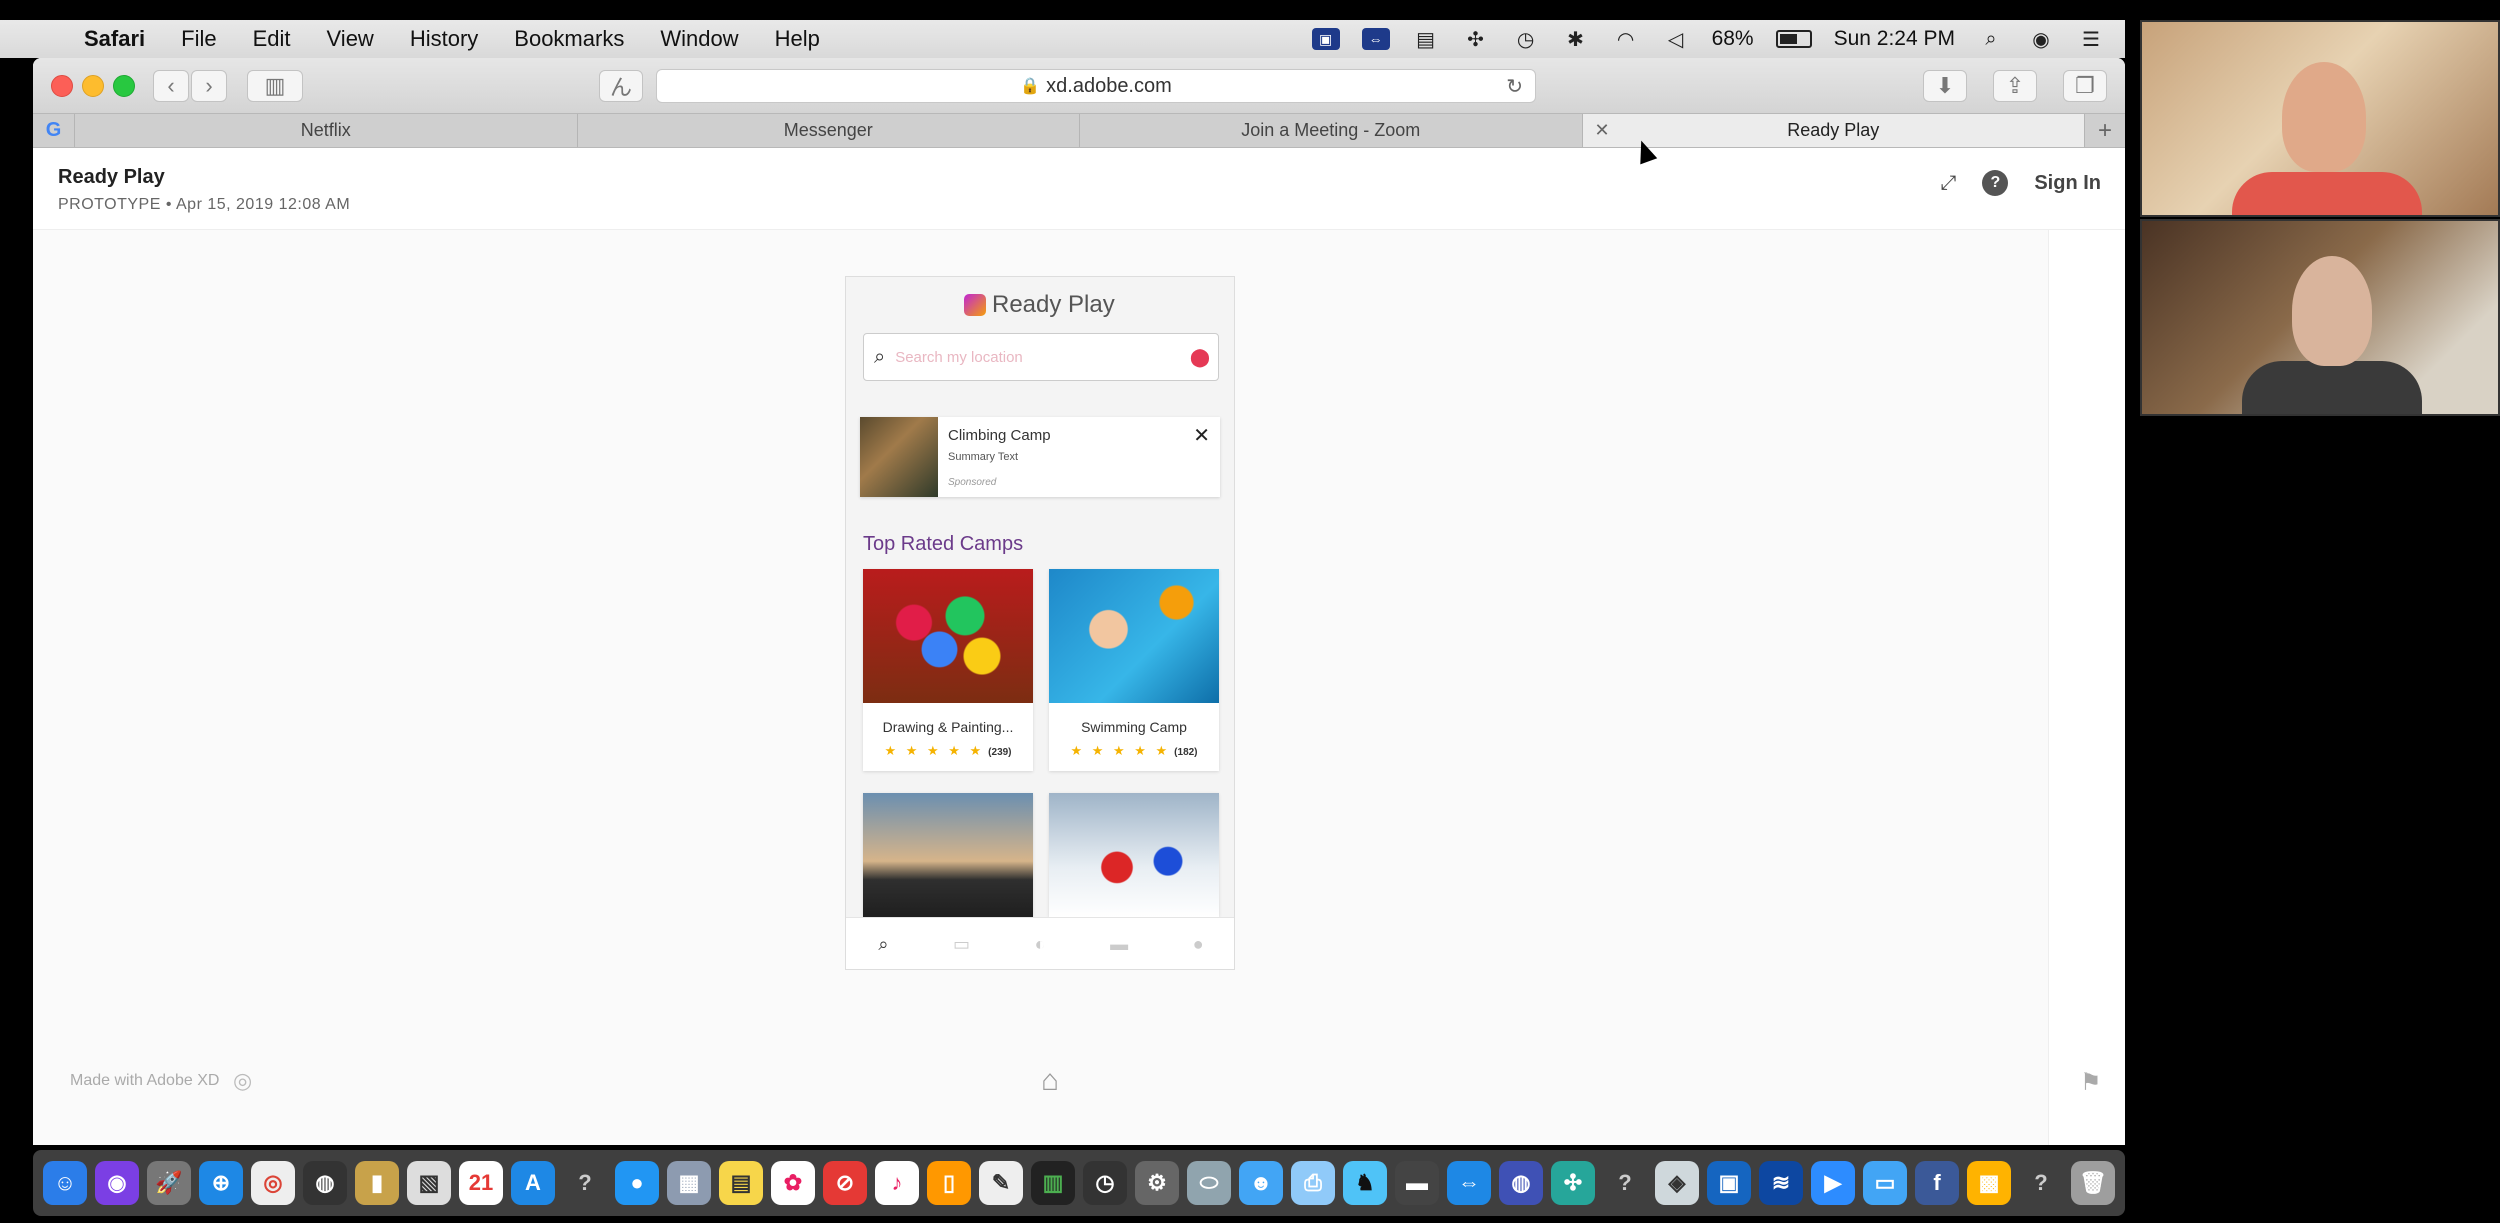 The width and height of the screenshot is (2500, 1223). What do you see at coordinates (2015, 86) in the screenshot?
I see `share-icon: ⇪` at bounding box center [2015, 86].